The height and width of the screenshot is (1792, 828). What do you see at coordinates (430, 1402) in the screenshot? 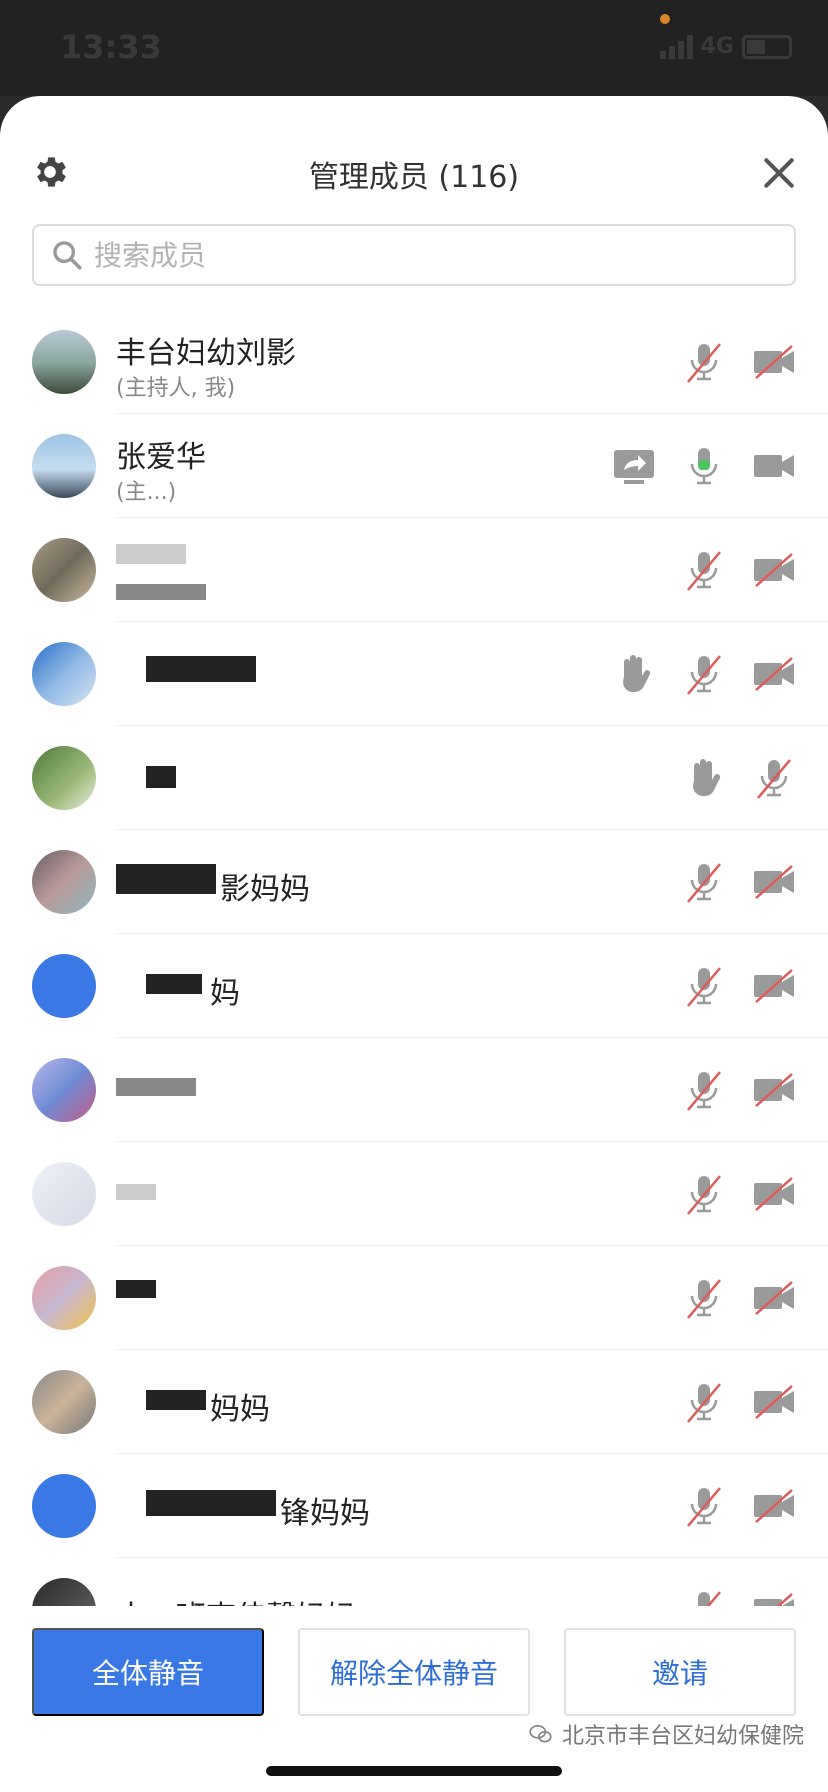
I see `member-row: 妈妈` at bounding box center [430, 1402].